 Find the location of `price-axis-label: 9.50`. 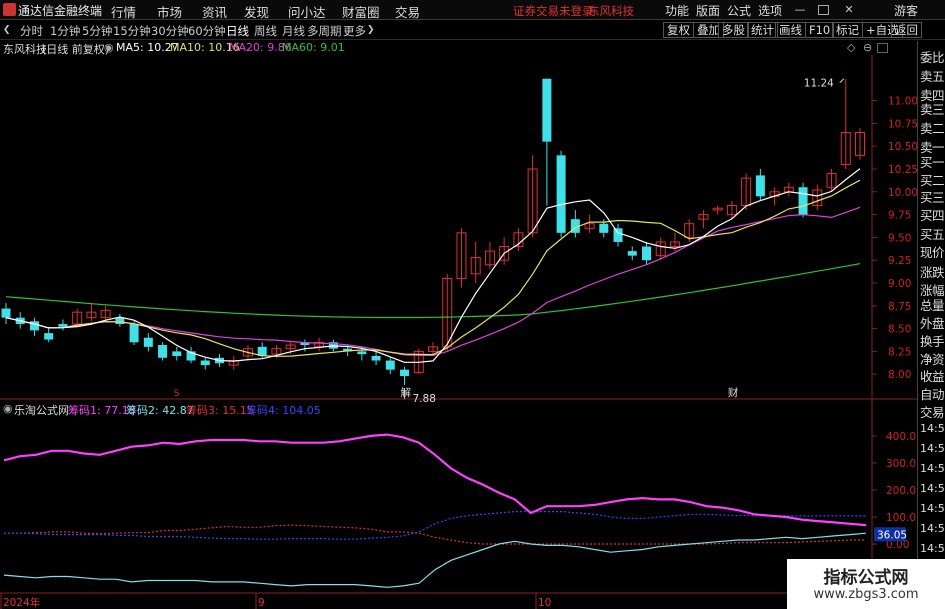

price-axis-label: 9.50 is located at coordinates (899, 238).